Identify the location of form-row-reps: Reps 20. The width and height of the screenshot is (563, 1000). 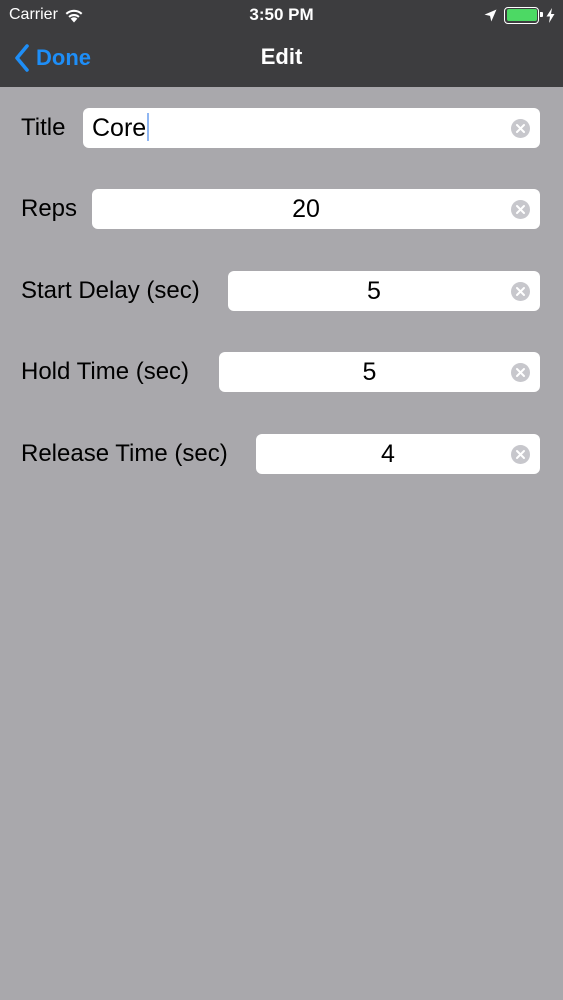
(280, 209).